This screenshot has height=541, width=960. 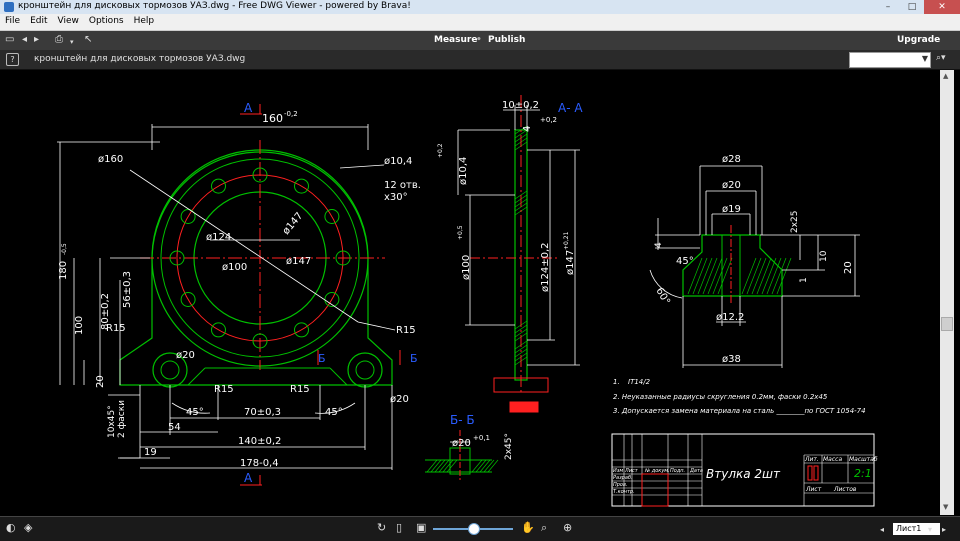 I want to click on forward-icon: ▸, so click(x=36, y=40).